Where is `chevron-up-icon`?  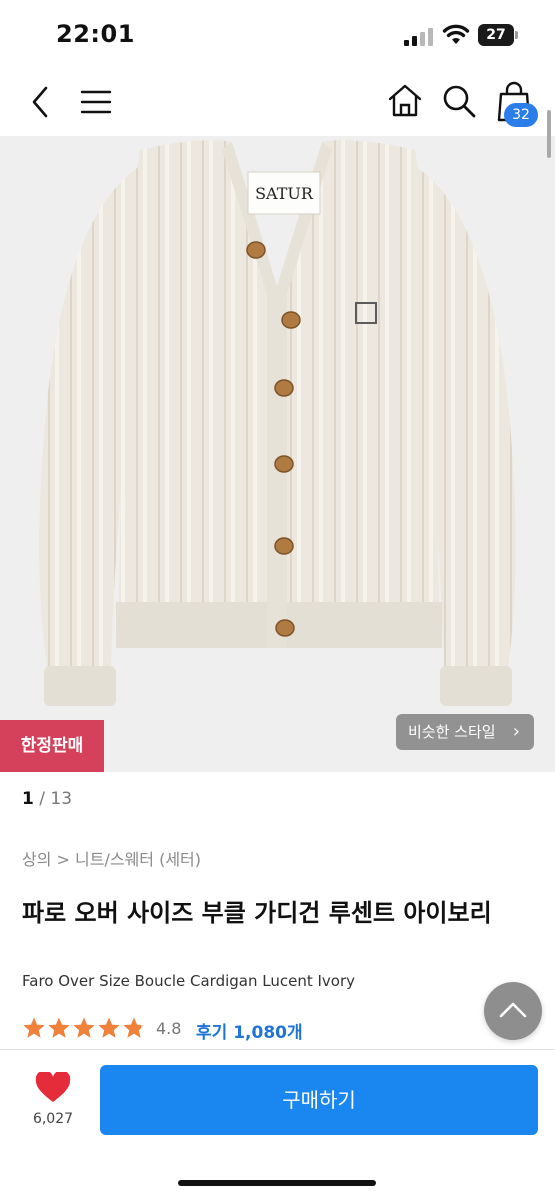 chevron-up-icon is located at coordinates (513, 1010).